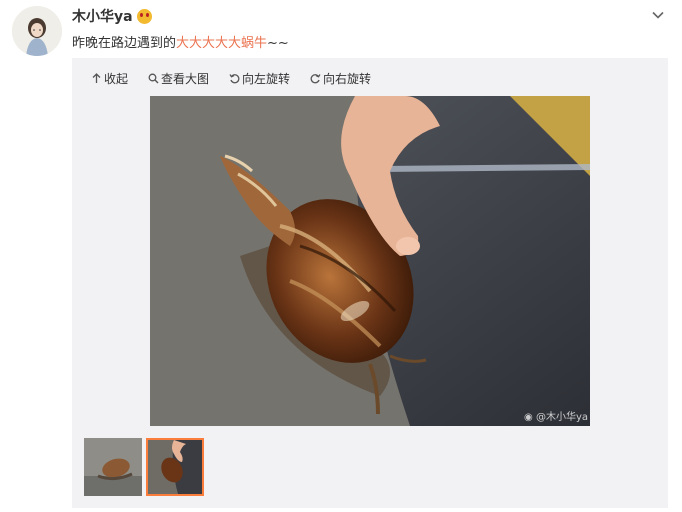  I want to click on thumbnail-2-image, so click(175, 467).